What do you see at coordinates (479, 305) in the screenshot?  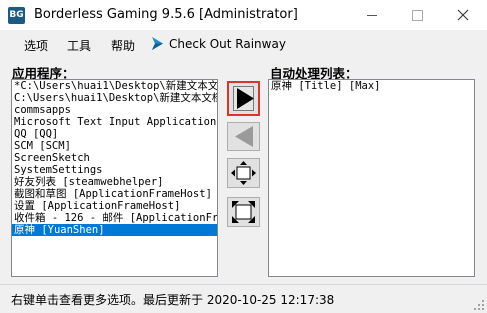 I see `resize-grip-icon` at bounding box center [479, 305].